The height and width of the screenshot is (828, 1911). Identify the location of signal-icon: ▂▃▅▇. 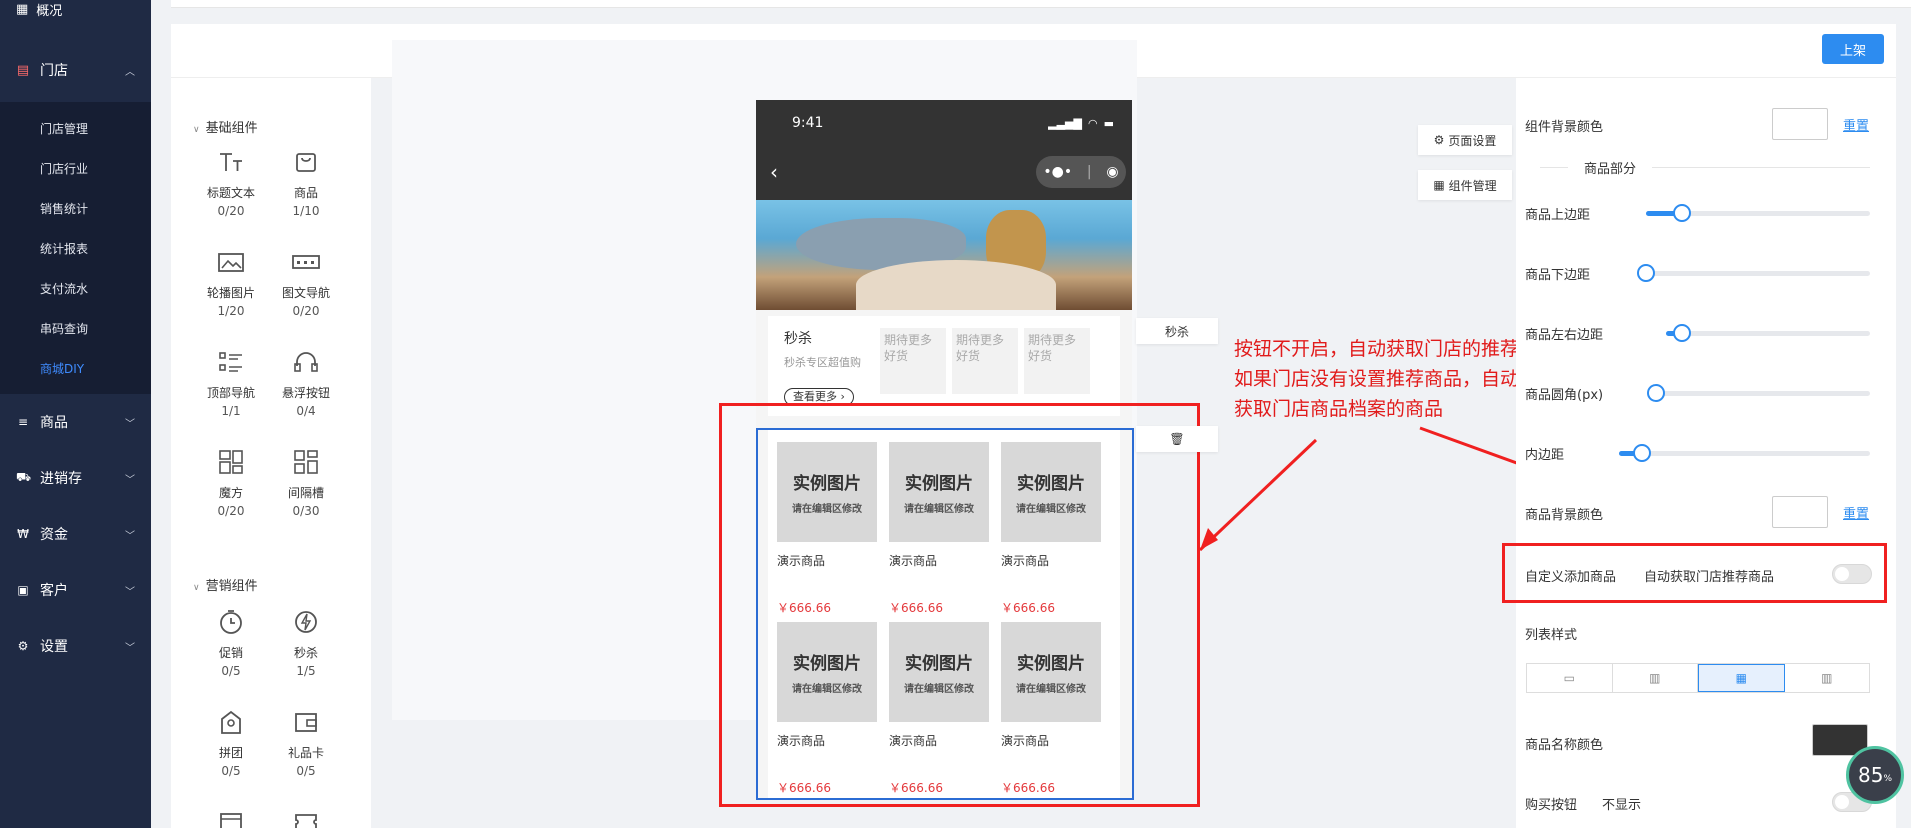
(1065, 123).